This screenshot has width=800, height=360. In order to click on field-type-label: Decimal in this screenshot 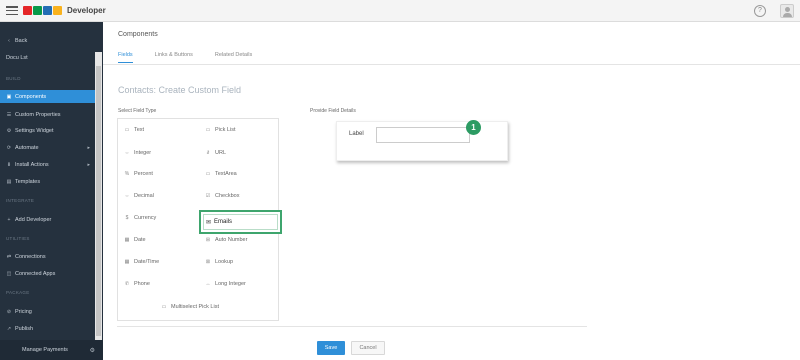, I will do `click(144, 196)`.